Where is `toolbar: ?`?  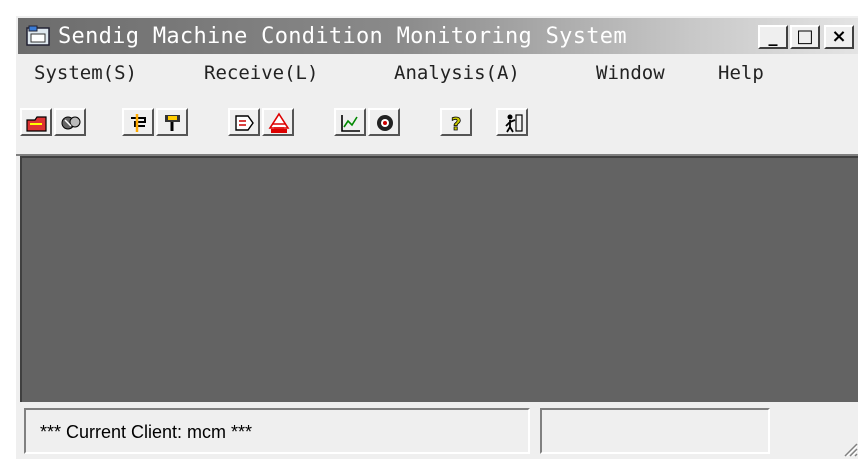
toolbar: ? is located at coordinates (438, 124).